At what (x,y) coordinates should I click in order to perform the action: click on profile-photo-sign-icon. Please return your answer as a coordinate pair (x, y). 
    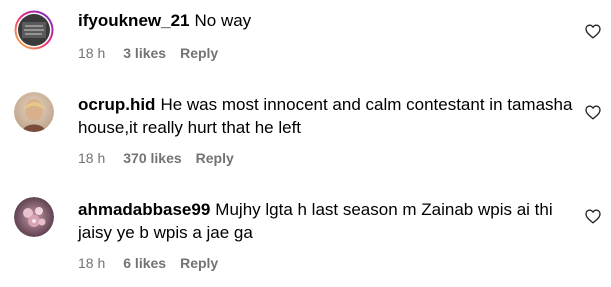
    Looking at the image, I should click on (34, 30).